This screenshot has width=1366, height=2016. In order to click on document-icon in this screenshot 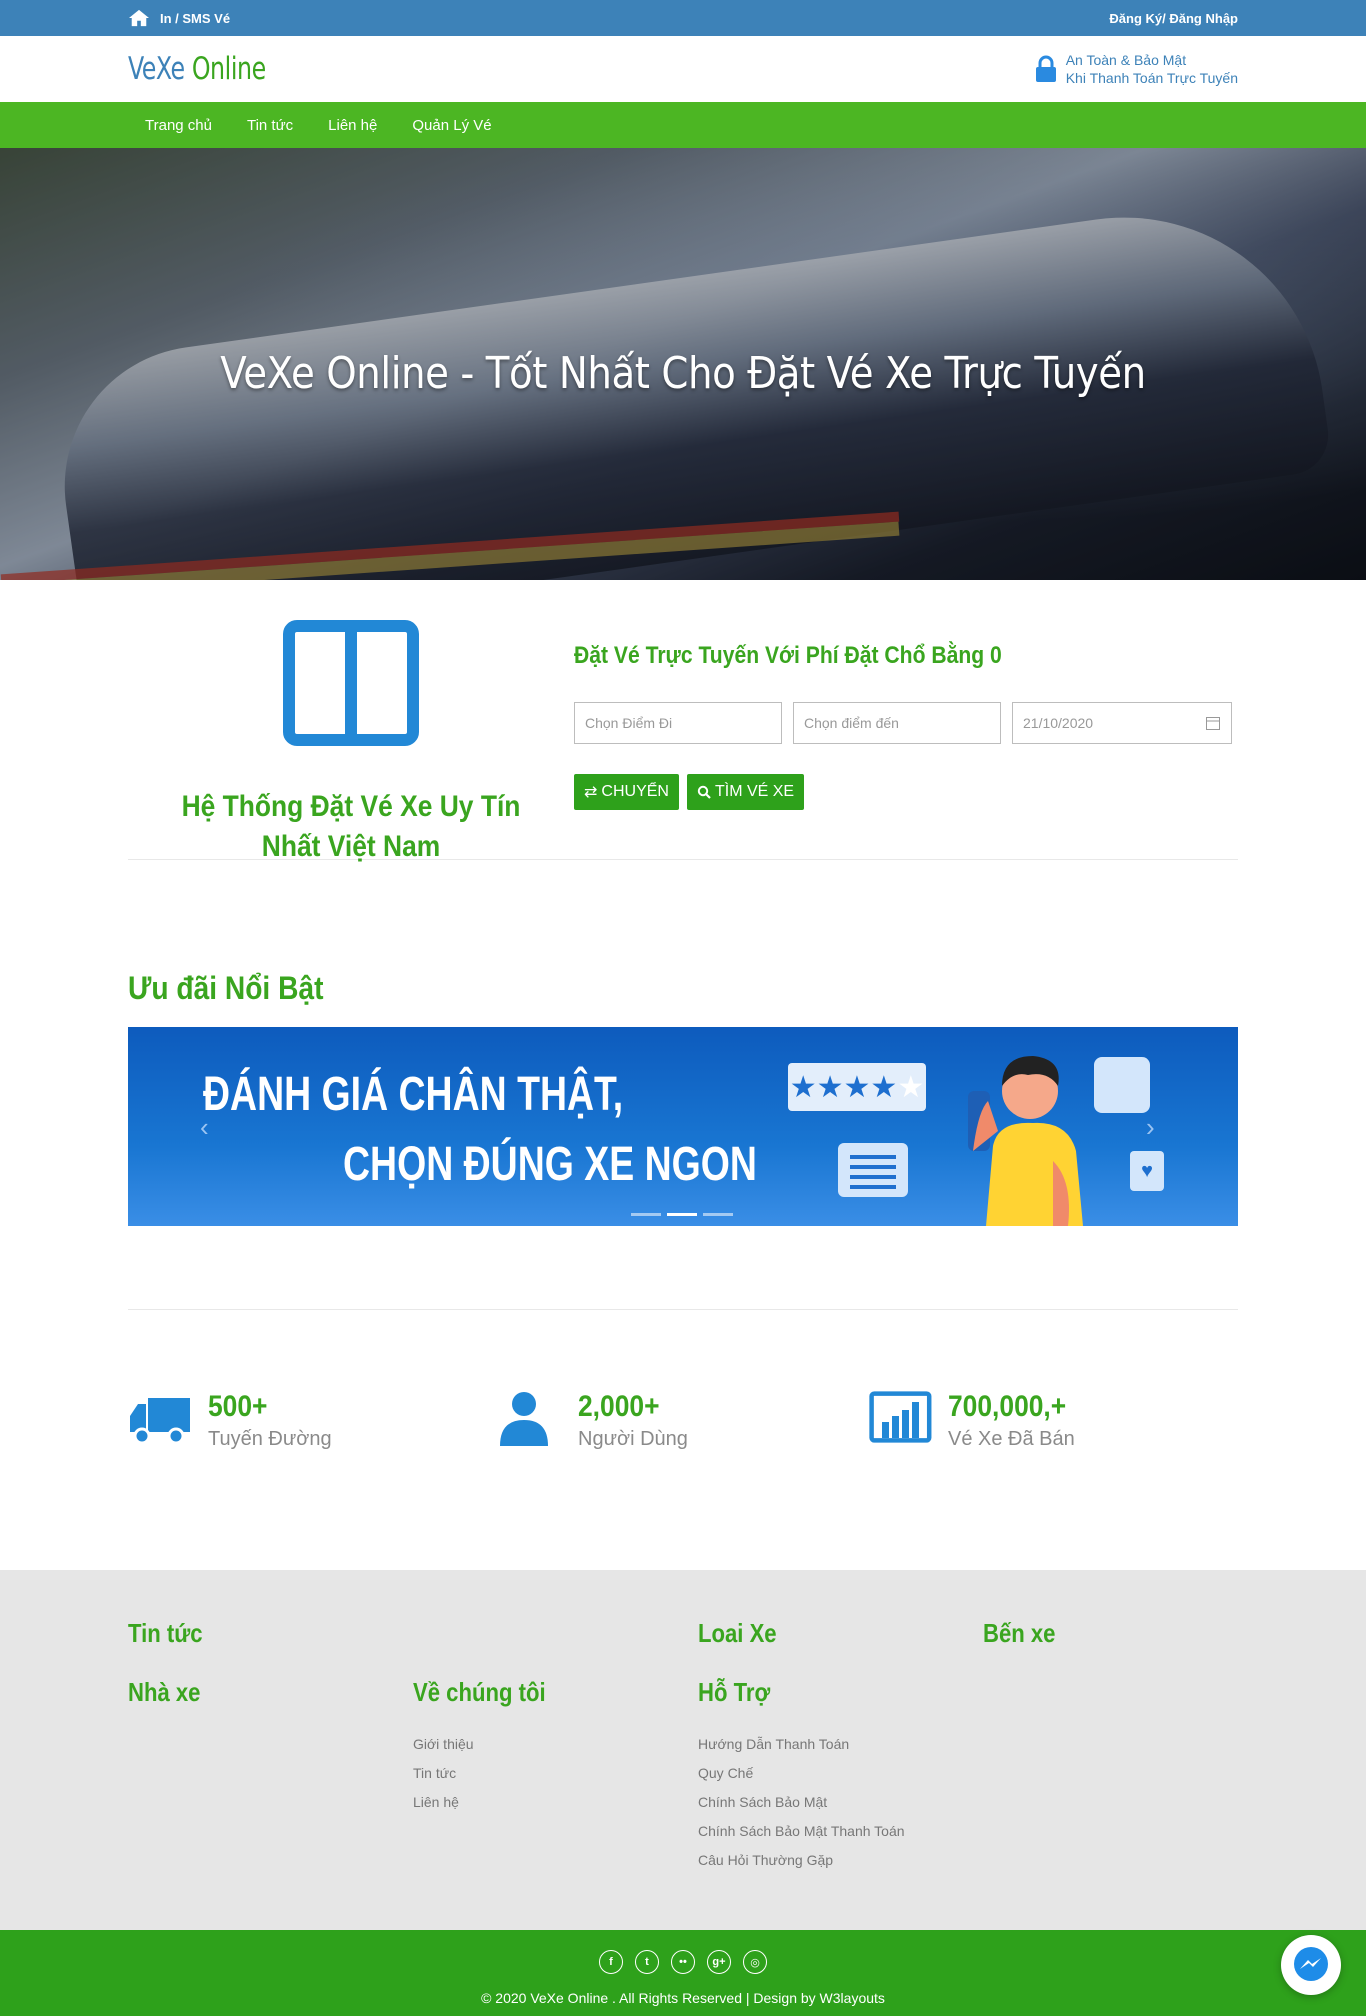, I will do `click(873, 1170)`.